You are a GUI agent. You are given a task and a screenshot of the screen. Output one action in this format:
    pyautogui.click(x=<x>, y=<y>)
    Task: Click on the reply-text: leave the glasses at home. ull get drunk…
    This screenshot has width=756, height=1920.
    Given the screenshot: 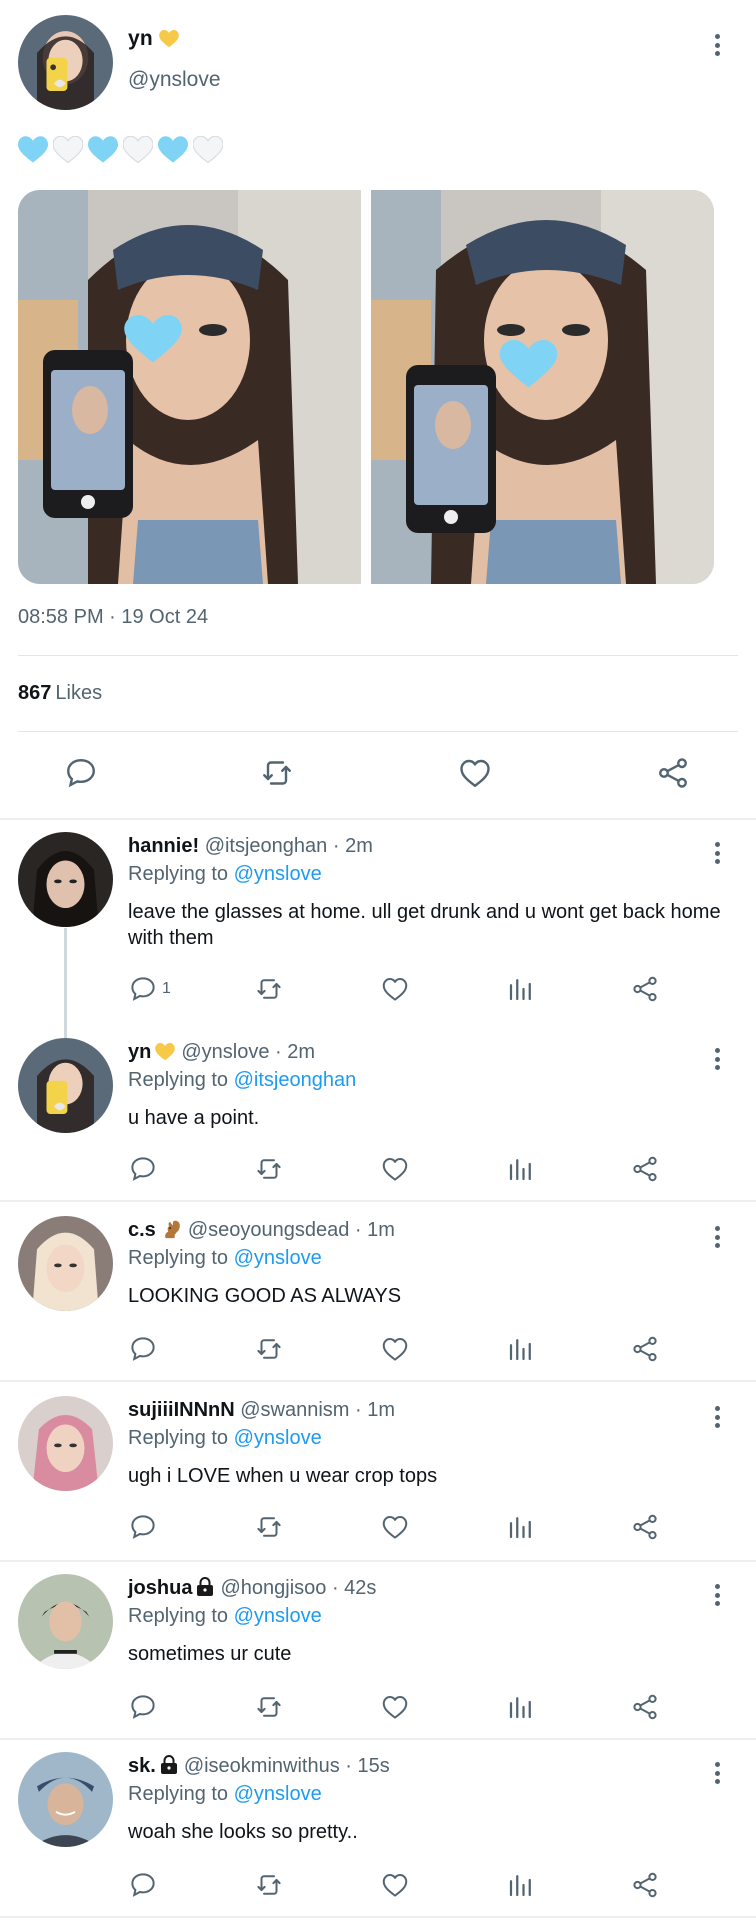 What is the action you would take?
    pyautogui.click(x=424, y=925)
    